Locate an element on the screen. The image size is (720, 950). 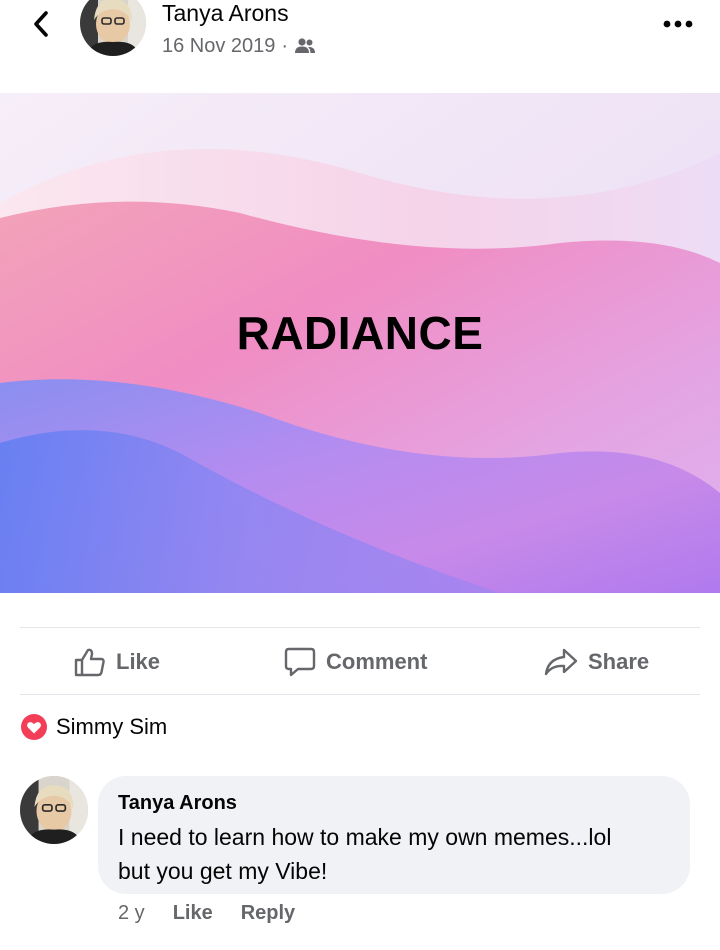
comment-bubble-icon is located at coordinates (300, 662).